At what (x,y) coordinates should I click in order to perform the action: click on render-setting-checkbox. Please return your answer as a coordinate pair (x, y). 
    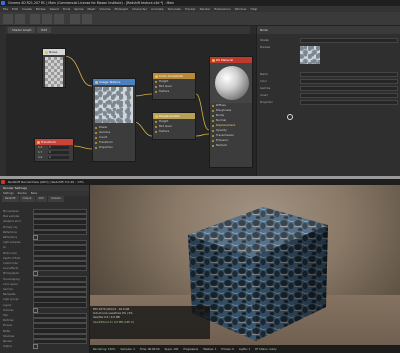
    Looking at the image, I should click on (35, 347).